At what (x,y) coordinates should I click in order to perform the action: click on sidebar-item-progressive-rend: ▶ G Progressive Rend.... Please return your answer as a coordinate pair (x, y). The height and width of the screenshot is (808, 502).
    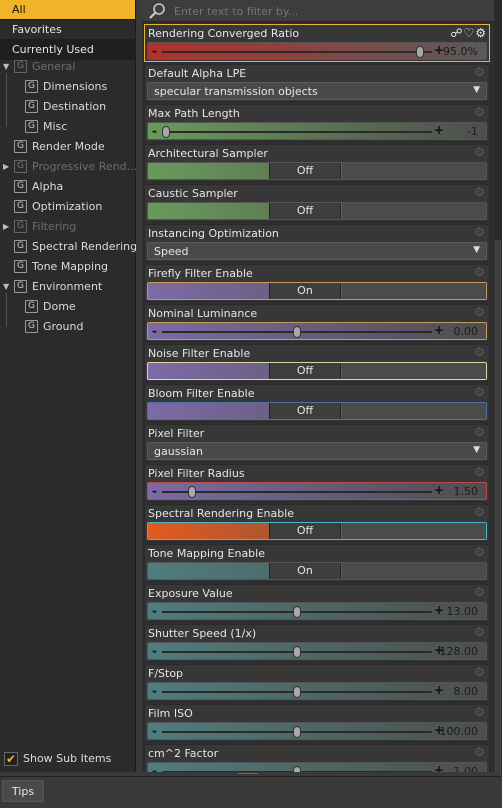
    Looking at the image, I should click on (68, 167).